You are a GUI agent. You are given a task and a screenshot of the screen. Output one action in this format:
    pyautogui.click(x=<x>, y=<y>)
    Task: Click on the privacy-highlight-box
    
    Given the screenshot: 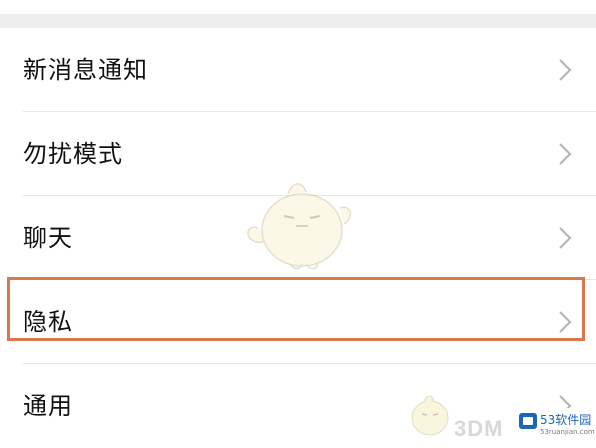 What is the action you would take?
    pyautogui.click(x=296, y=309)
    